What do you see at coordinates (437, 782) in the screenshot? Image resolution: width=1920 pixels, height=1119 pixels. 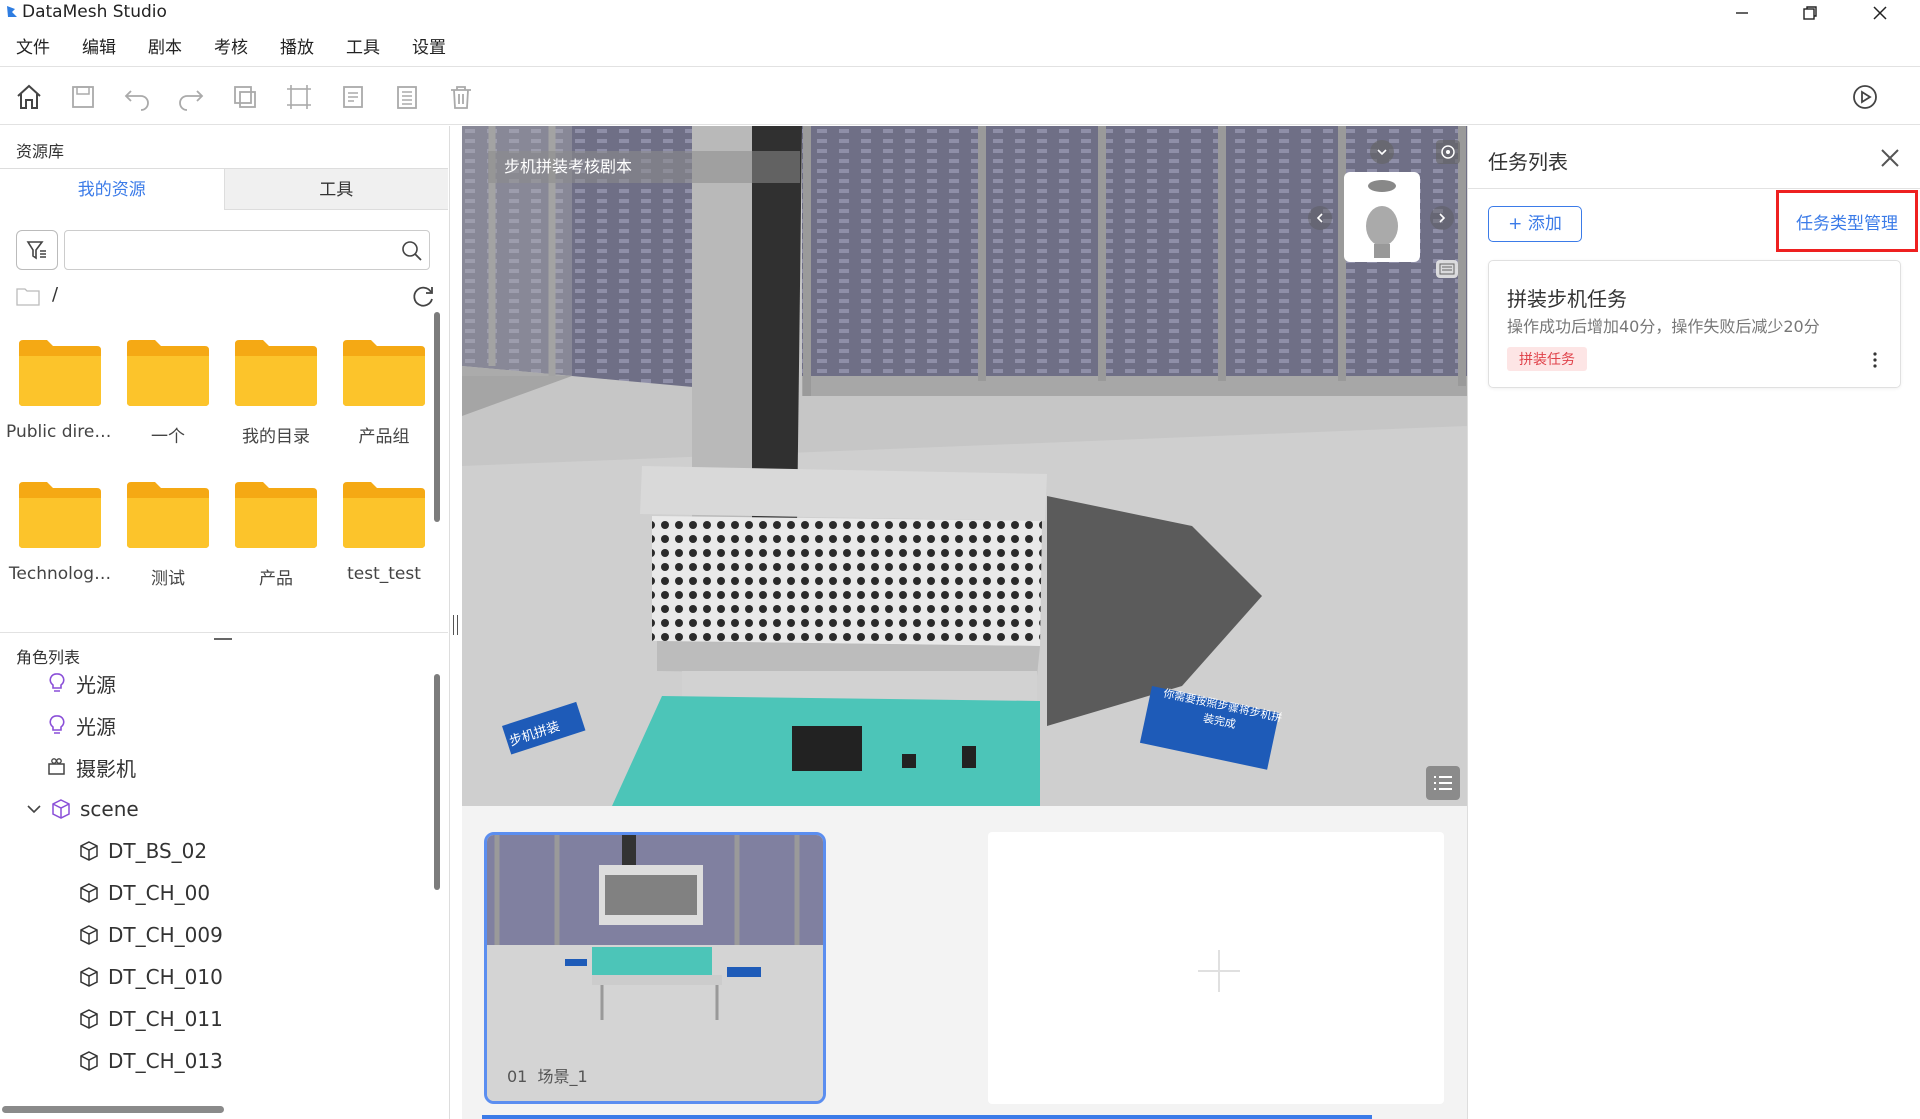 I see `role-scrollbar` at bounding box center [437, 782].